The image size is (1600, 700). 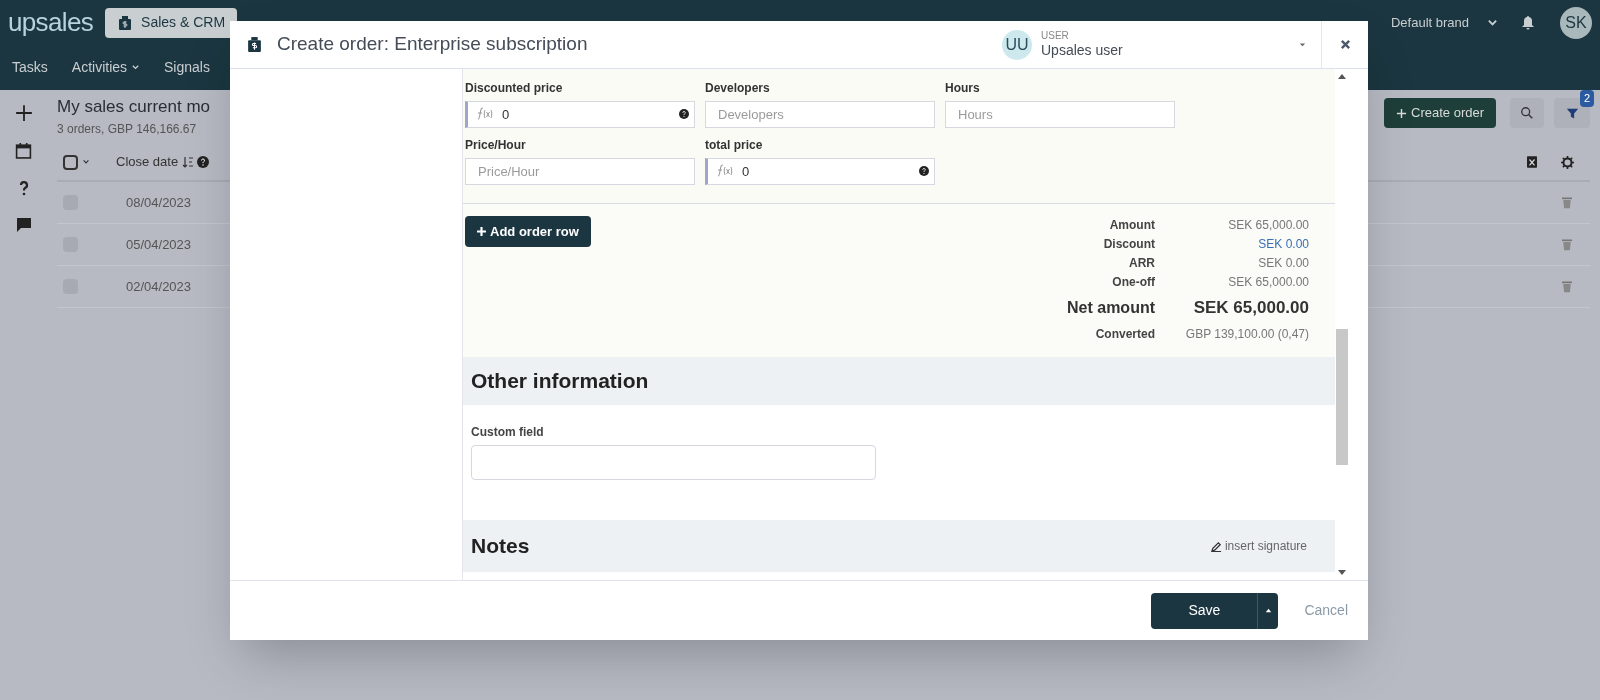 I want to click on filter-count-badge: 2, so click(x=1586, y=98).